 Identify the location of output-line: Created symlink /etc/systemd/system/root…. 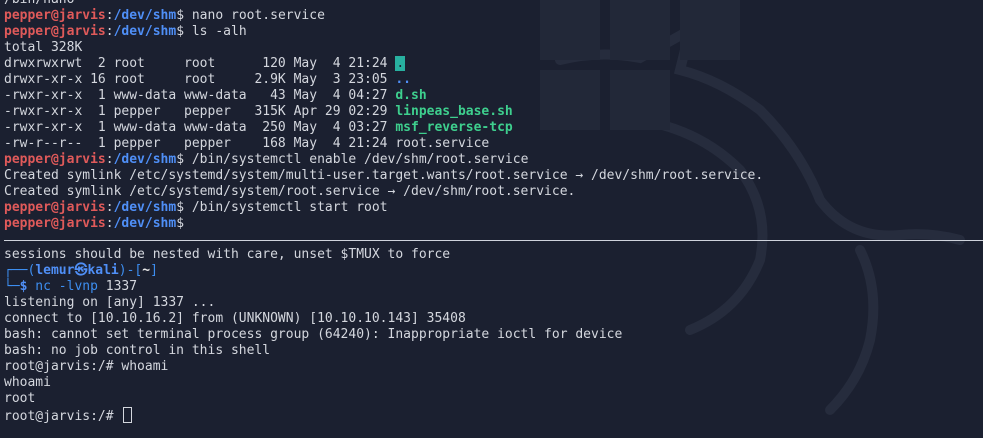
(290, 191).